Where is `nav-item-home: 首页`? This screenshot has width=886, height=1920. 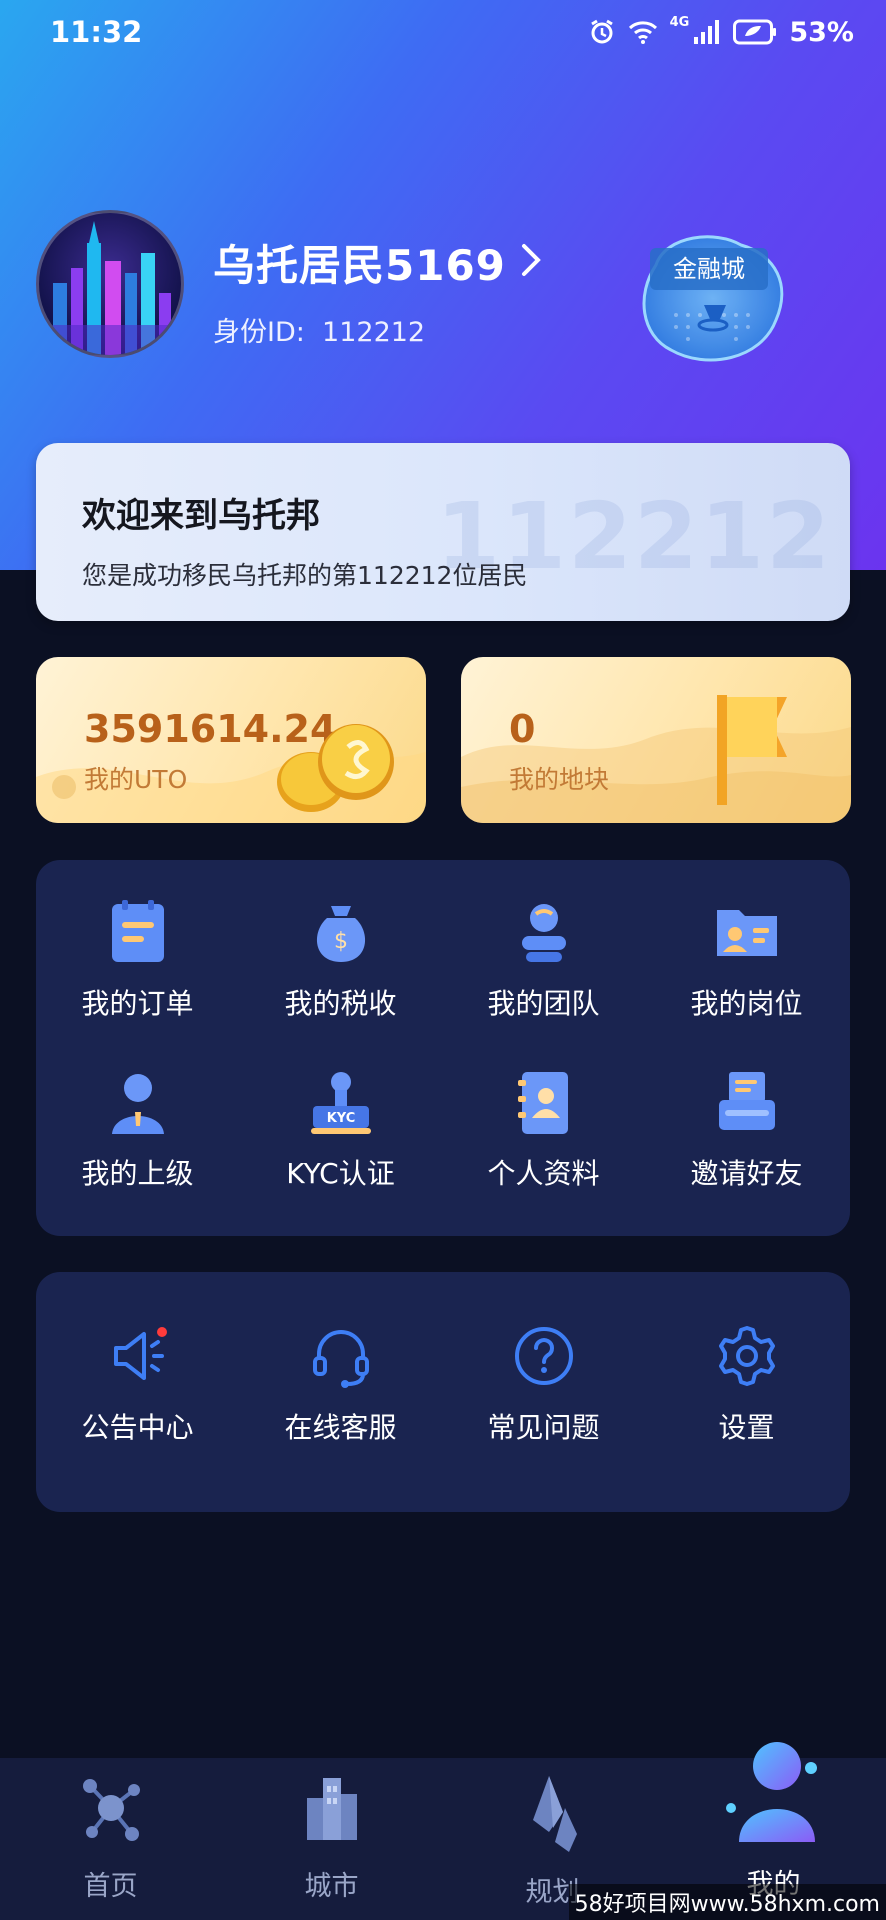 nav-item-home: 首页 is located at coordinates (110, 1839).